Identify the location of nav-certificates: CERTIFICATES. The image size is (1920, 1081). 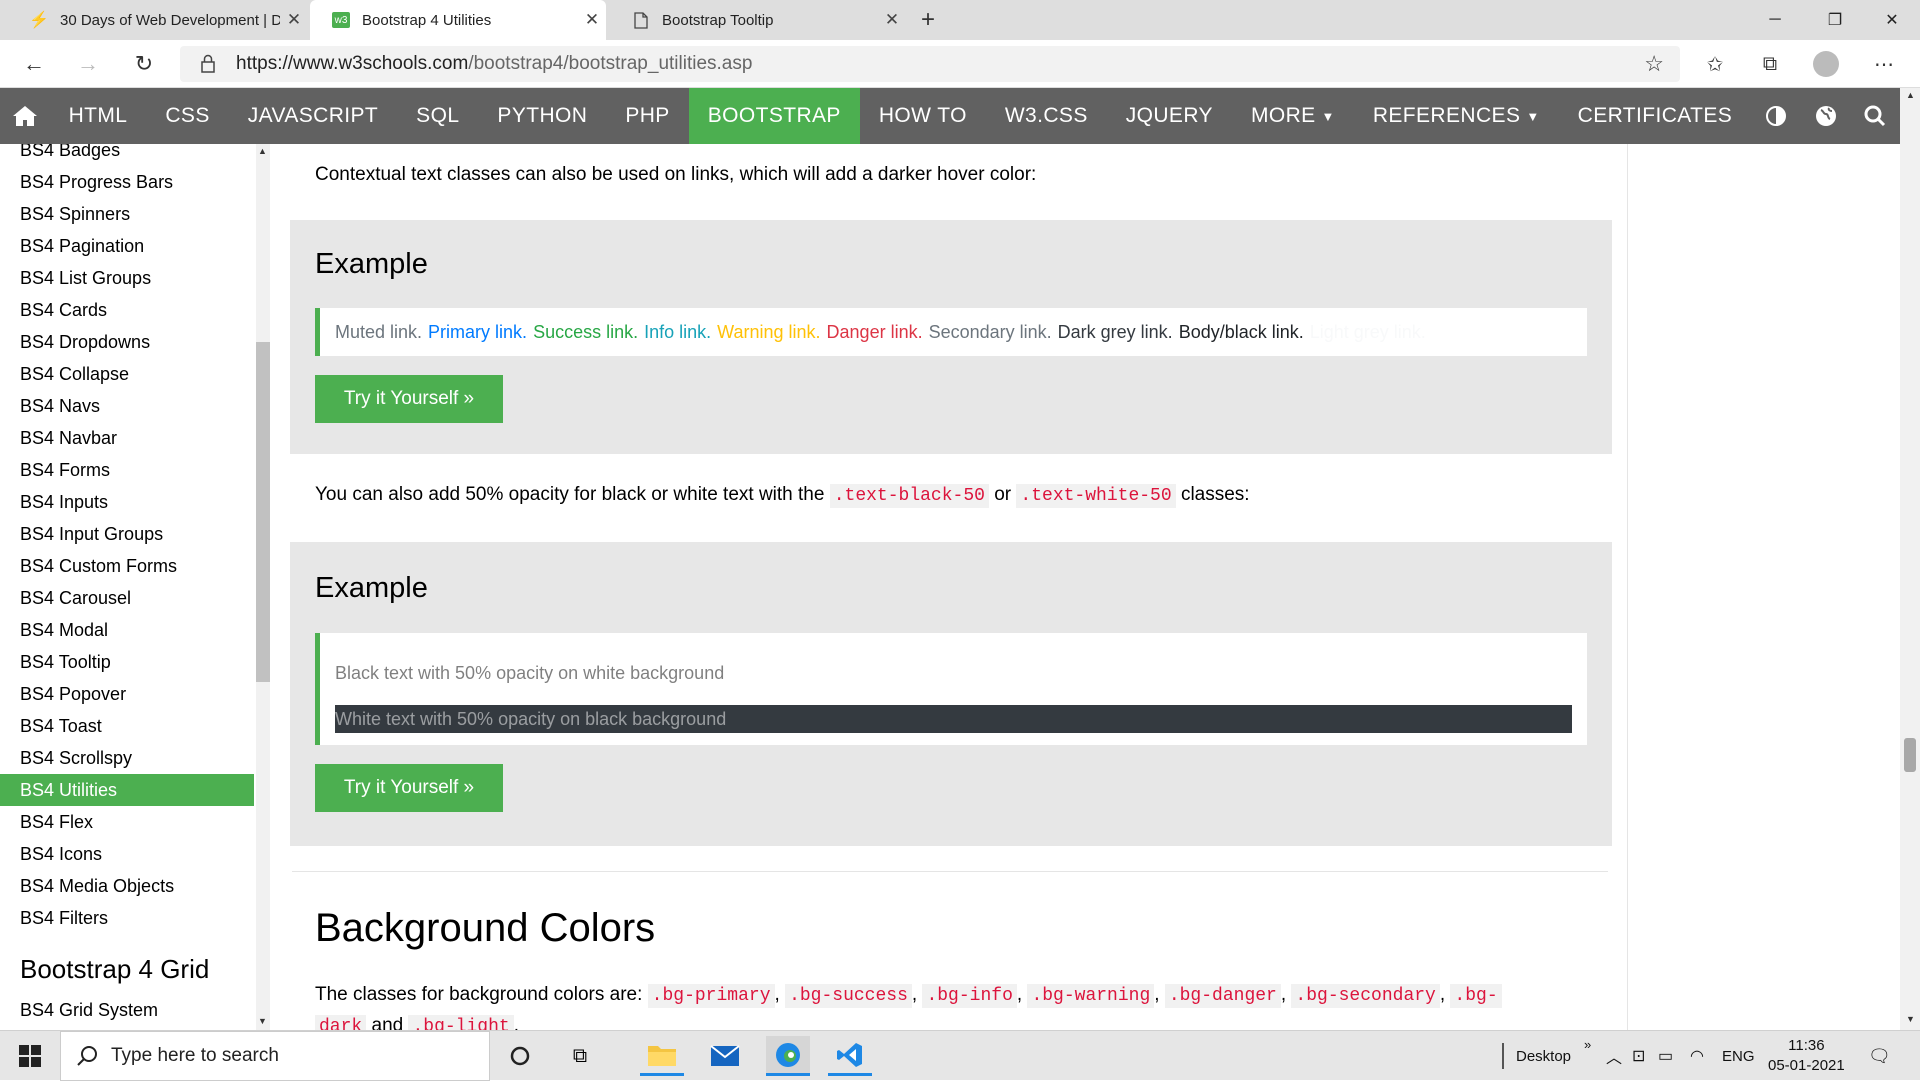
(1655, 116).